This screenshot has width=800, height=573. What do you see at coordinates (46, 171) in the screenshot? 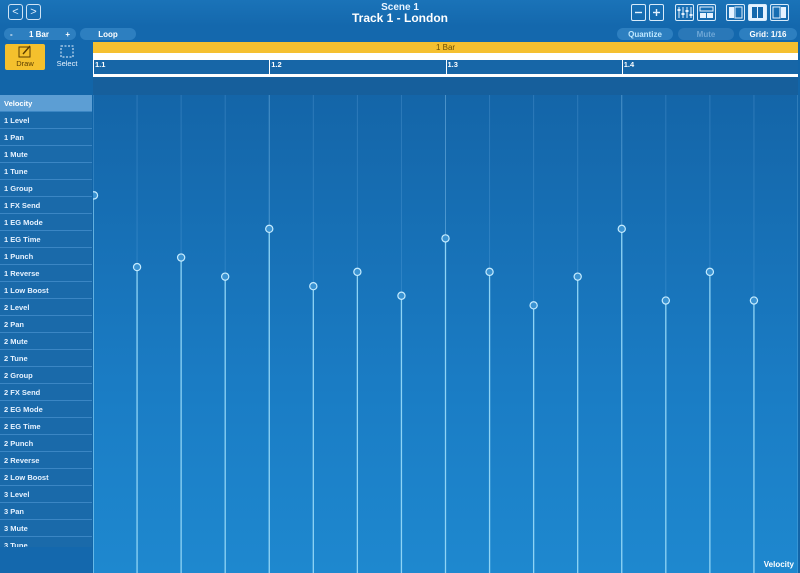
I see `parameter-item: 1 Tune` at bounding box center [46, 171].